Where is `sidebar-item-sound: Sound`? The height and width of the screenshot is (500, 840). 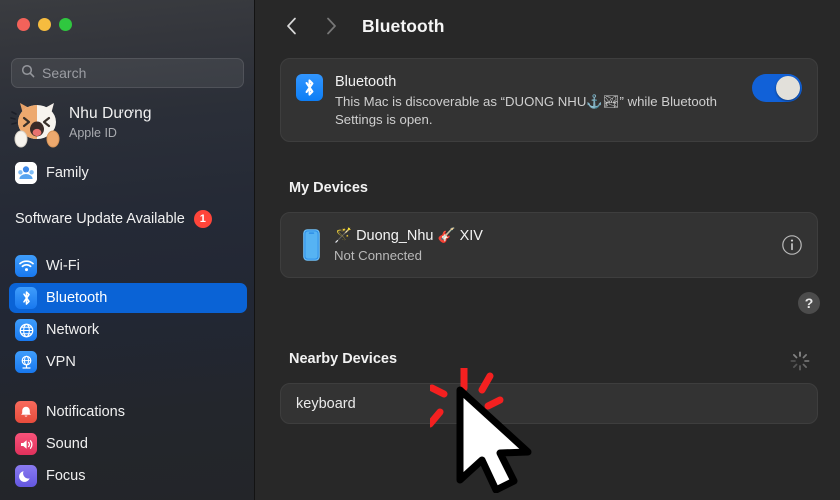 sidebar-item-sound: Sound is located at coordinates (128, 444).